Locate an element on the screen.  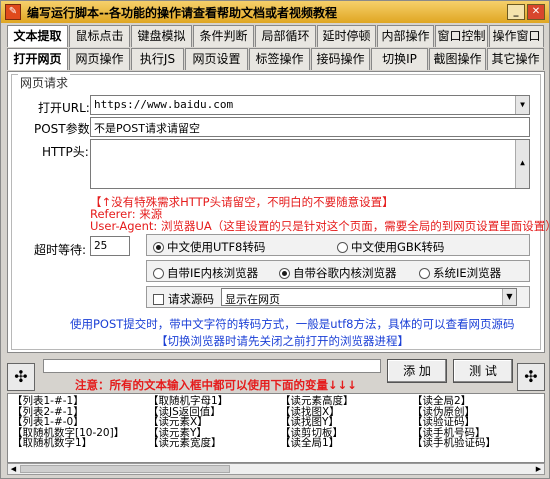
tab-switch-ip: 切换IP is located at coordinates (399, 59).